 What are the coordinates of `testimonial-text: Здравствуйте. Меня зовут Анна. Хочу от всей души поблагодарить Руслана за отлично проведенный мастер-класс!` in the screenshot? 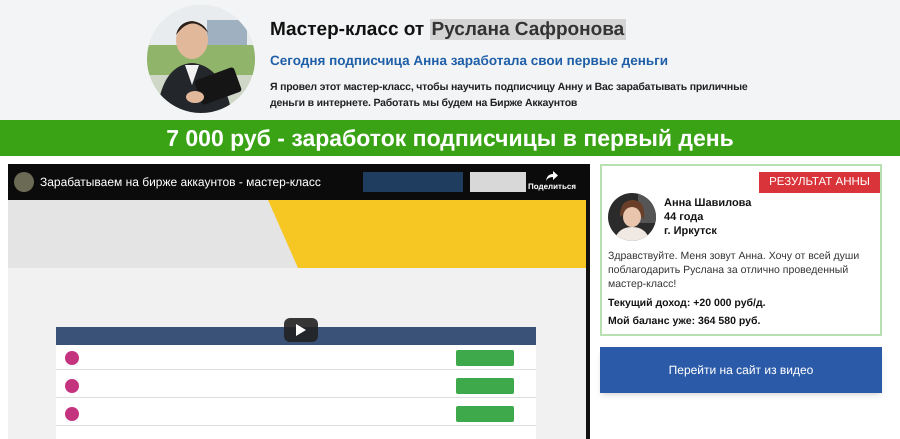 It's located at (734, 270).